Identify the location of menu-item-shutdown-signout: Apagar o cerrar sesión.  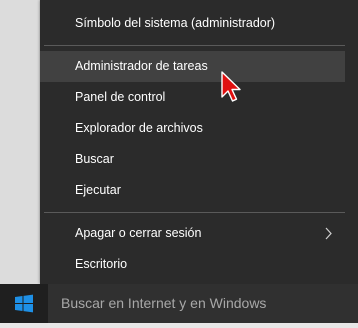
(192, 233).